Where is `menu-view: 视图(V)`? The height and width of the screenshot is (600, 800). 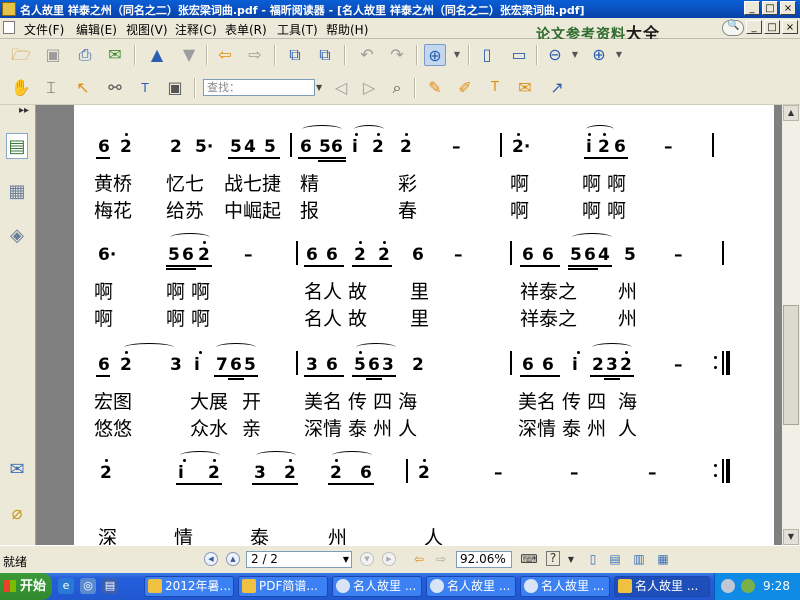 menu-view: 视图(V) is located at coordinates (147, 29).